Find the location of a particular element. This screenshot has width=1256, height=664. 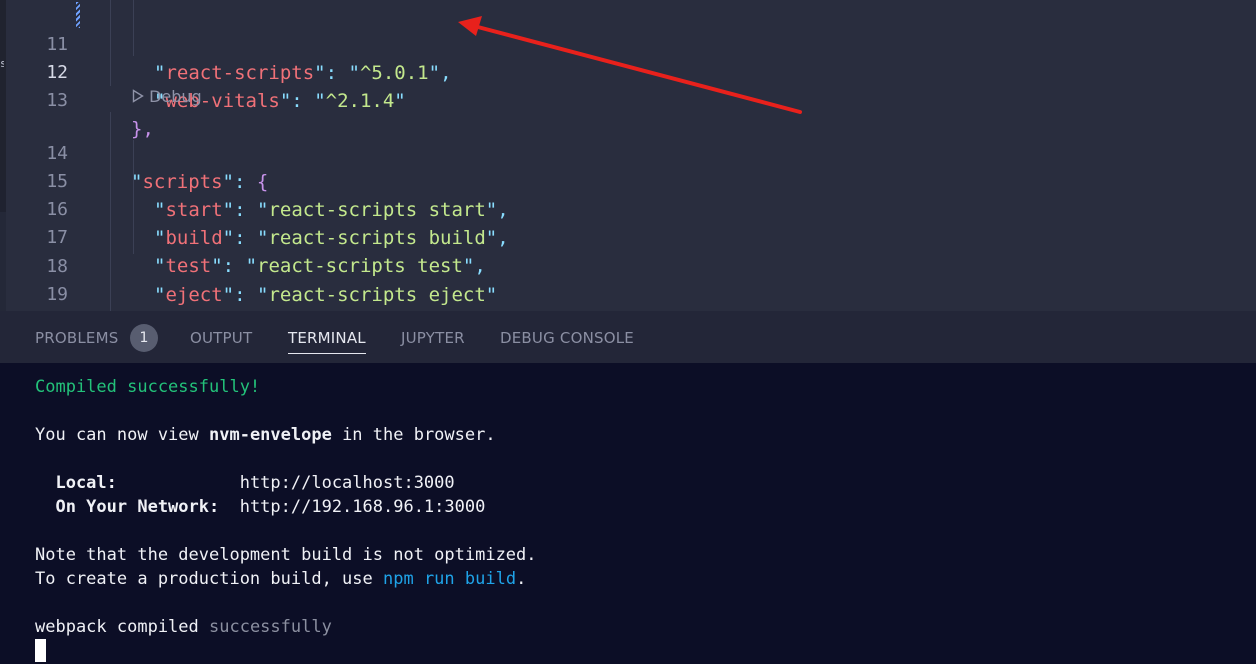

webpack-message: webpack compiled successfully is located at coordinates (183, 627).